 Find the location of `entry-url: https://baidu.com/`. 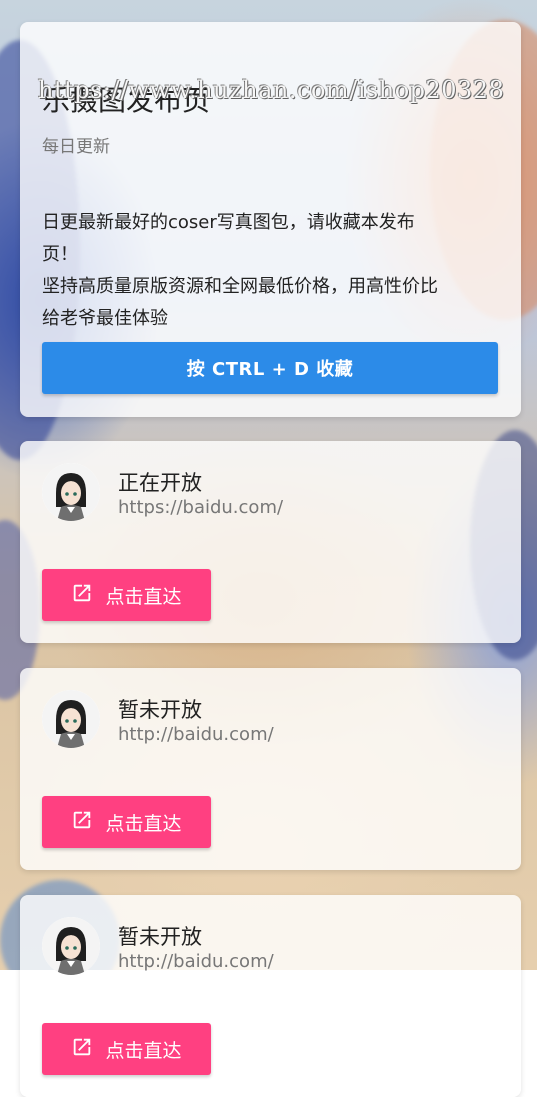

entry-url: https://baidu.com/ is located at coordinates (201, 507).